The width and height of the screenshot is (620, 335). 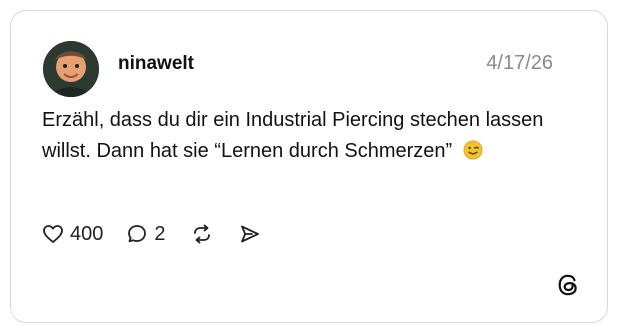 What do you see at coordinates (519, 63) in the screenshot?
I see `post-date: 4/17/26` at bounding box center [519, 63].